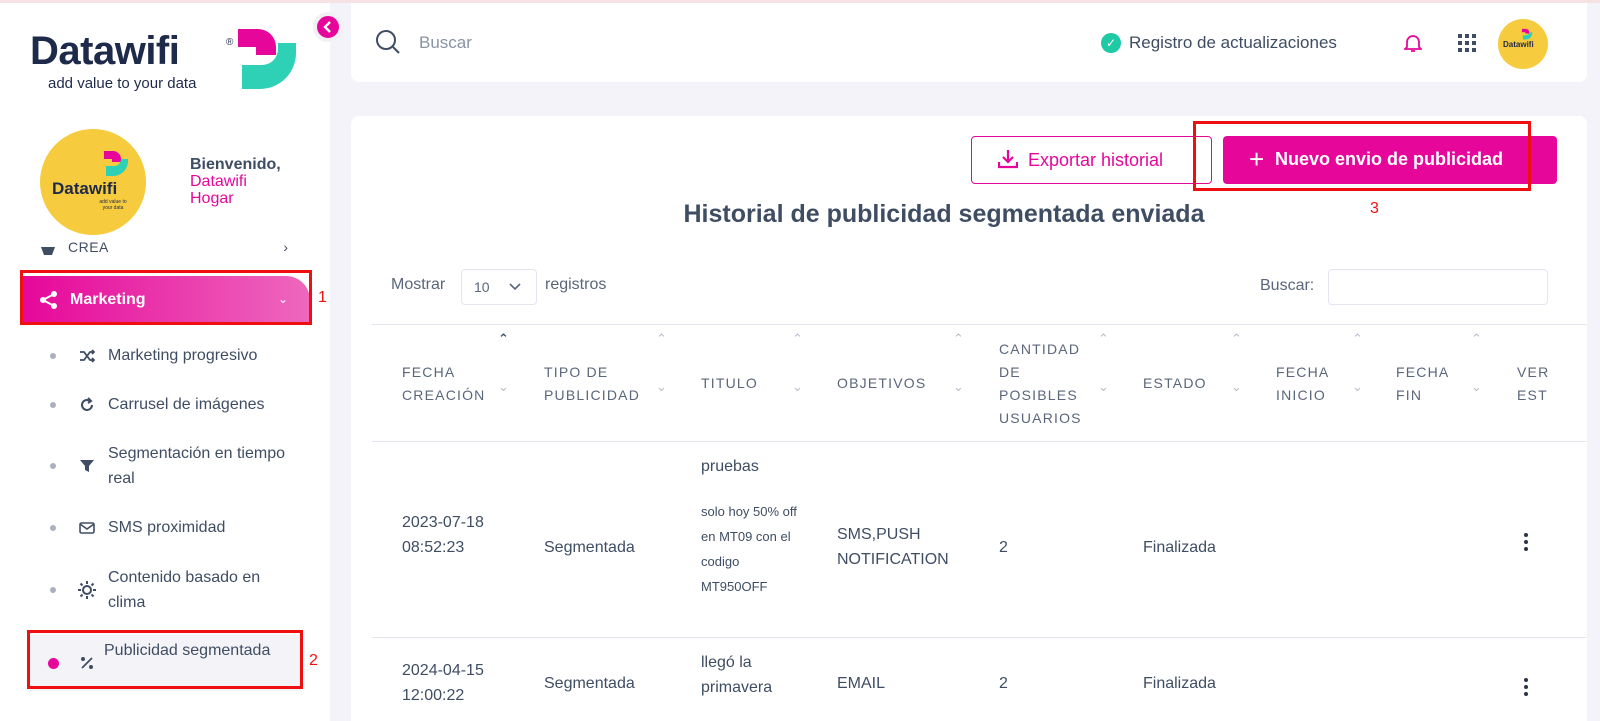 The width and height of the screenshot is (1600, 721). What do you see at coordinates (230, 42) in the screenshot?
I see `logo-registered: ®` at bounding box center [230, 42].